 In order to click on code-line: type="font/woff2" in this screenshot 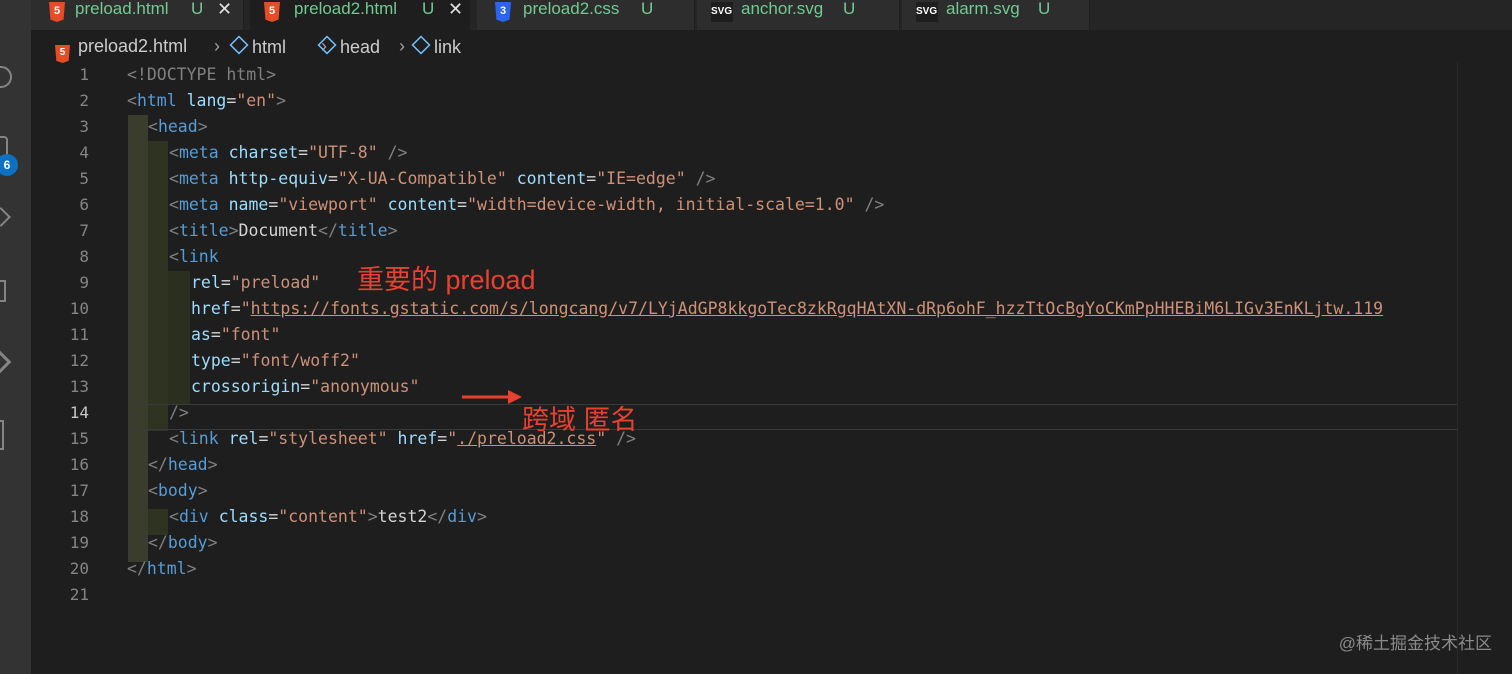, I will do `click(275, 360)`.